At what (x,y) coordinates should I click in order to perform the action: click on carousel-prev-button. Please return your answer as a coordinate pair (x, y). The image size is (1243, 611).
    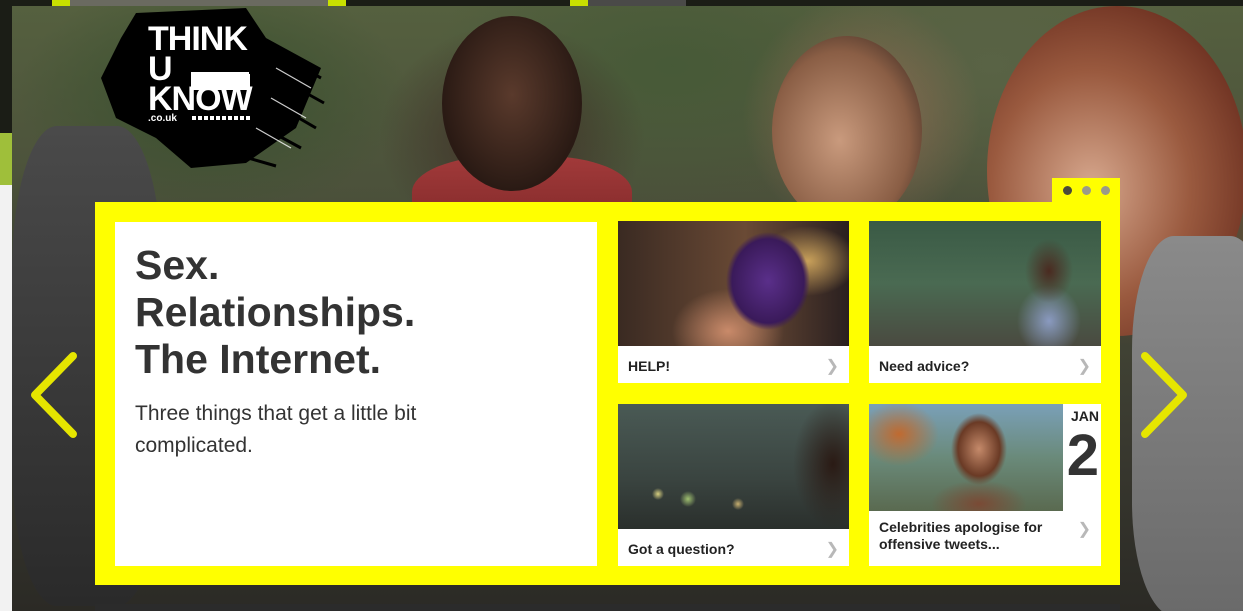
    Looking at the image, I should click on (55, 395).